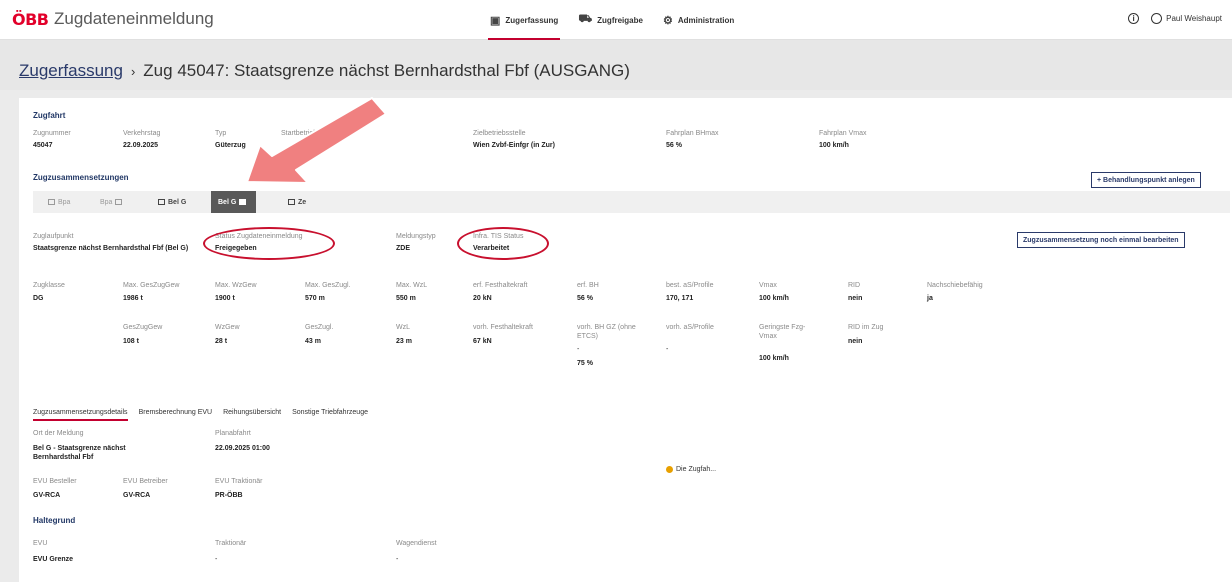 This screenshot has height=582, width=1232. I want to click on annotation-arrow-icon, so click(316, 140).